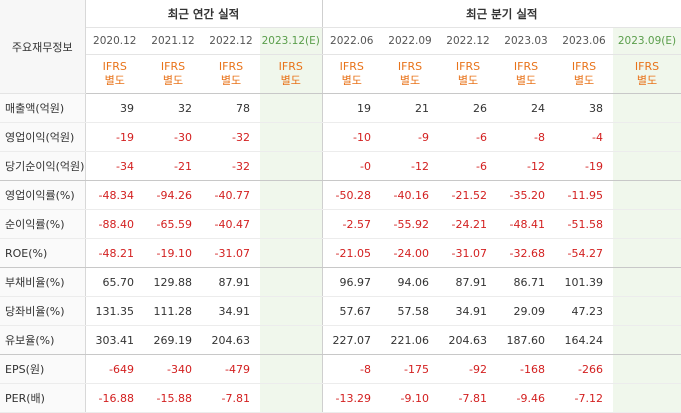  I want to click on table-cell: -21, so click(173, 166).